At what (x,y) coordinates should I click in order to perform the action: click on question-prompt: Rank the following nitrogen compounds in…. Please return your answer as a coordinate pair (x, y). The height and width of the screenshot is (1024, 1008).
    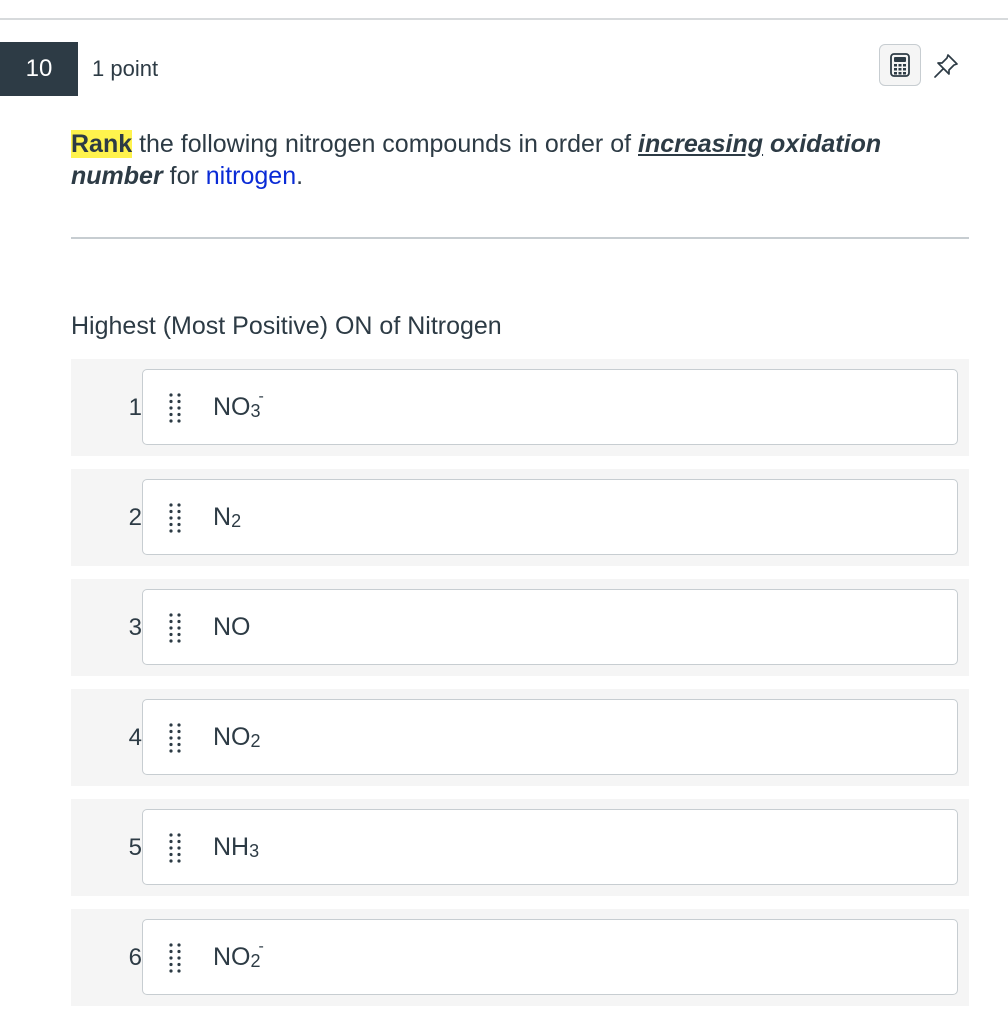
    Looking at the image, I should click on (511, 160).